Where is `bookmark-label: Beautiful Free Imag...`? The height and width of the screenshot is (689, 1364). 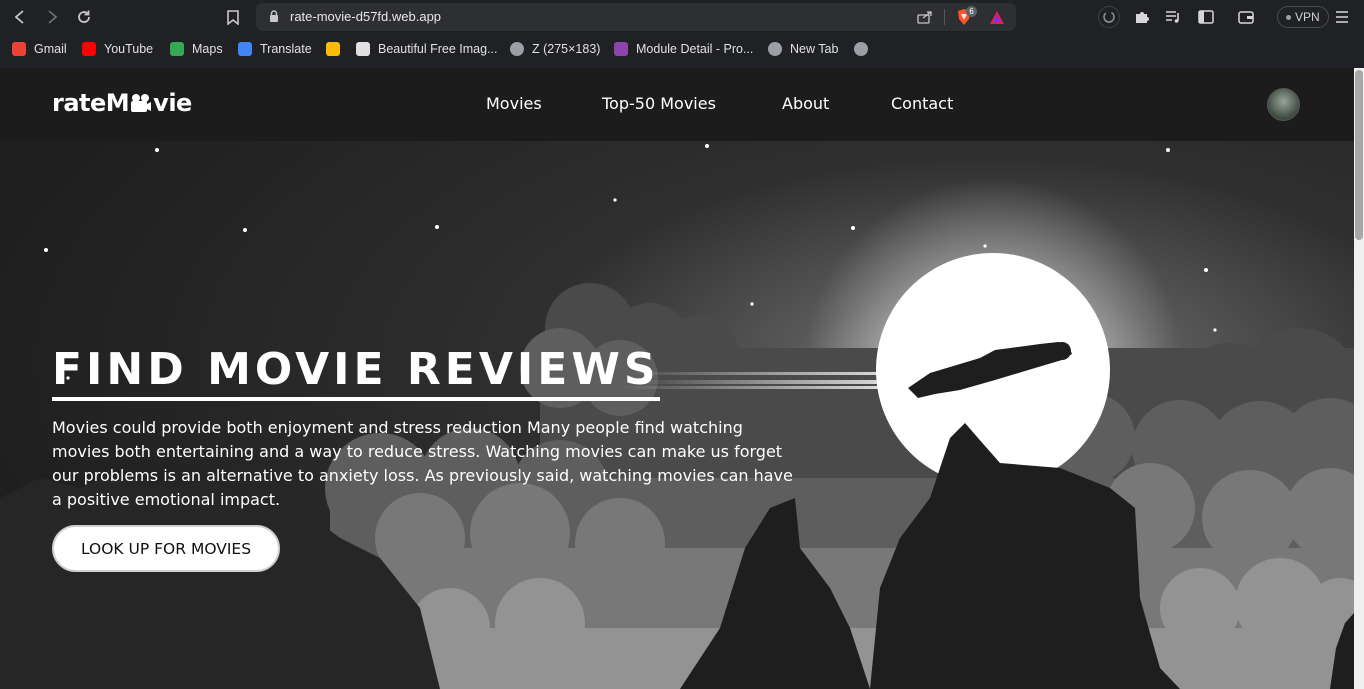 bookmark-label: Beautiful Free Imag... is located at coordinates (438, 49).